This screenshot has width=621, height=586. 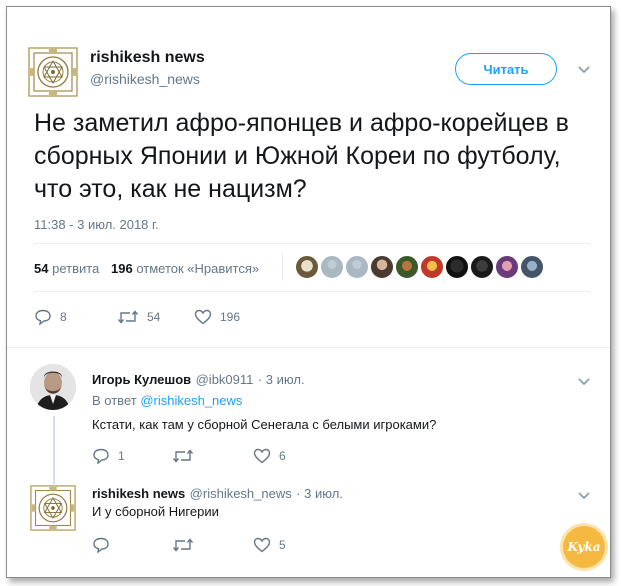 I want to click on retweet-count: 54, so click(x=41, y=268).